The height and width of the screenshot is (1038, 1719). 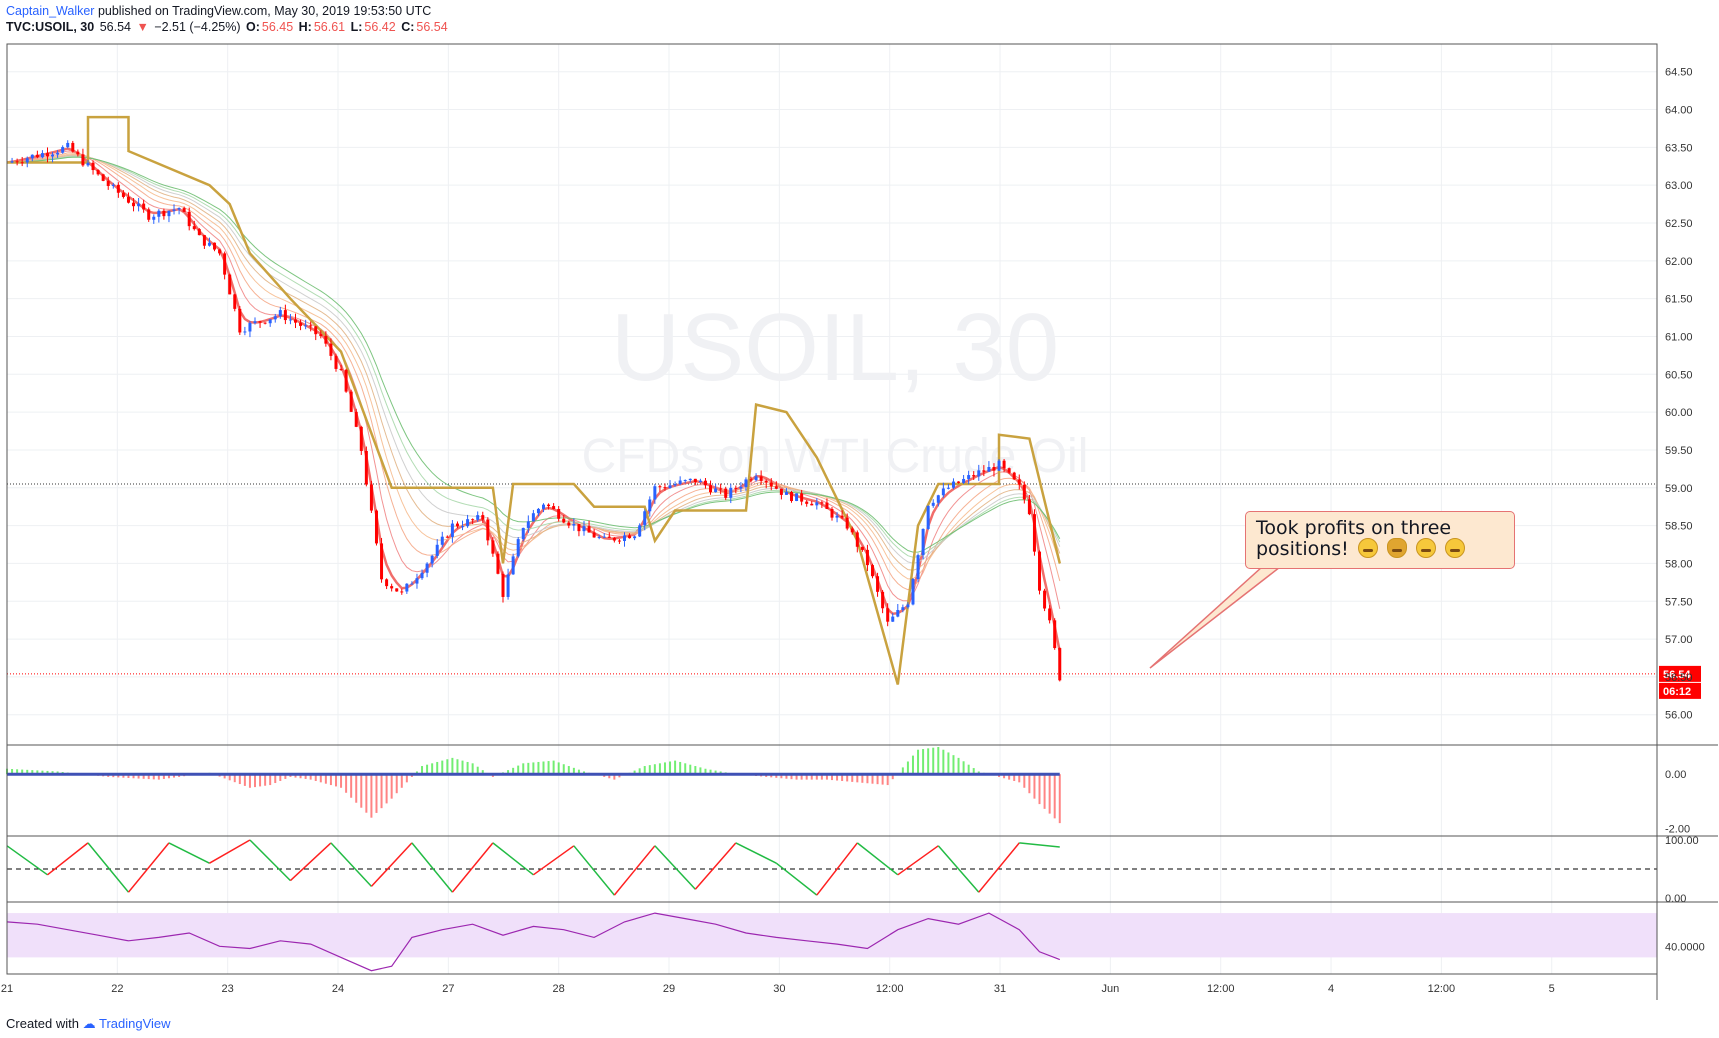 What do you see at coordinates (1679, 148) in the screenshot?
I see `y-tick-label: 63.50` at bounding box center [1679, 148].